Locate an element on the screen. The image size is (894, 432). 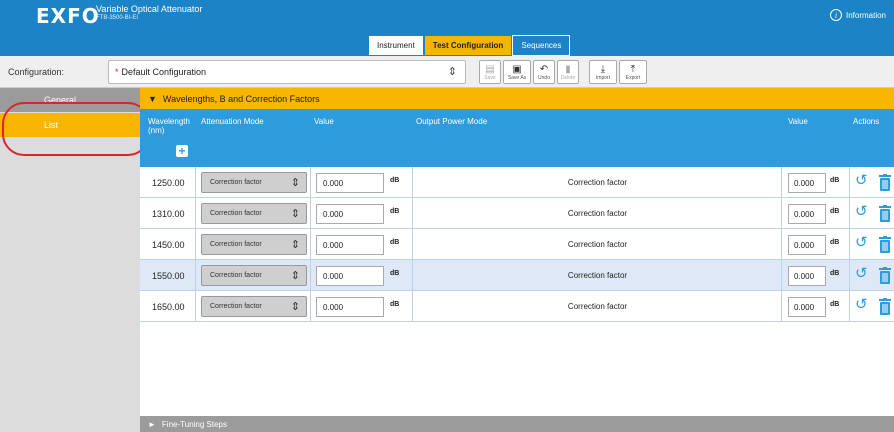
app-title: Variable Optical Attenuator is located at coordinates (149, 9).